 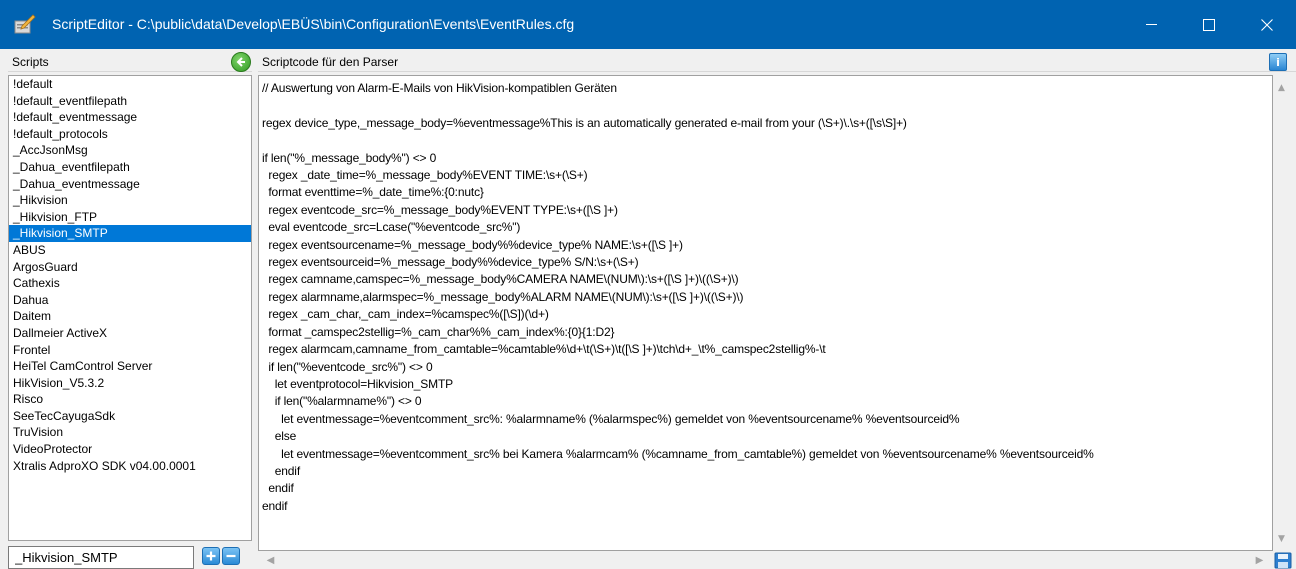 I want to click on script-list-item: Frontel, so click(x=130, y=350).